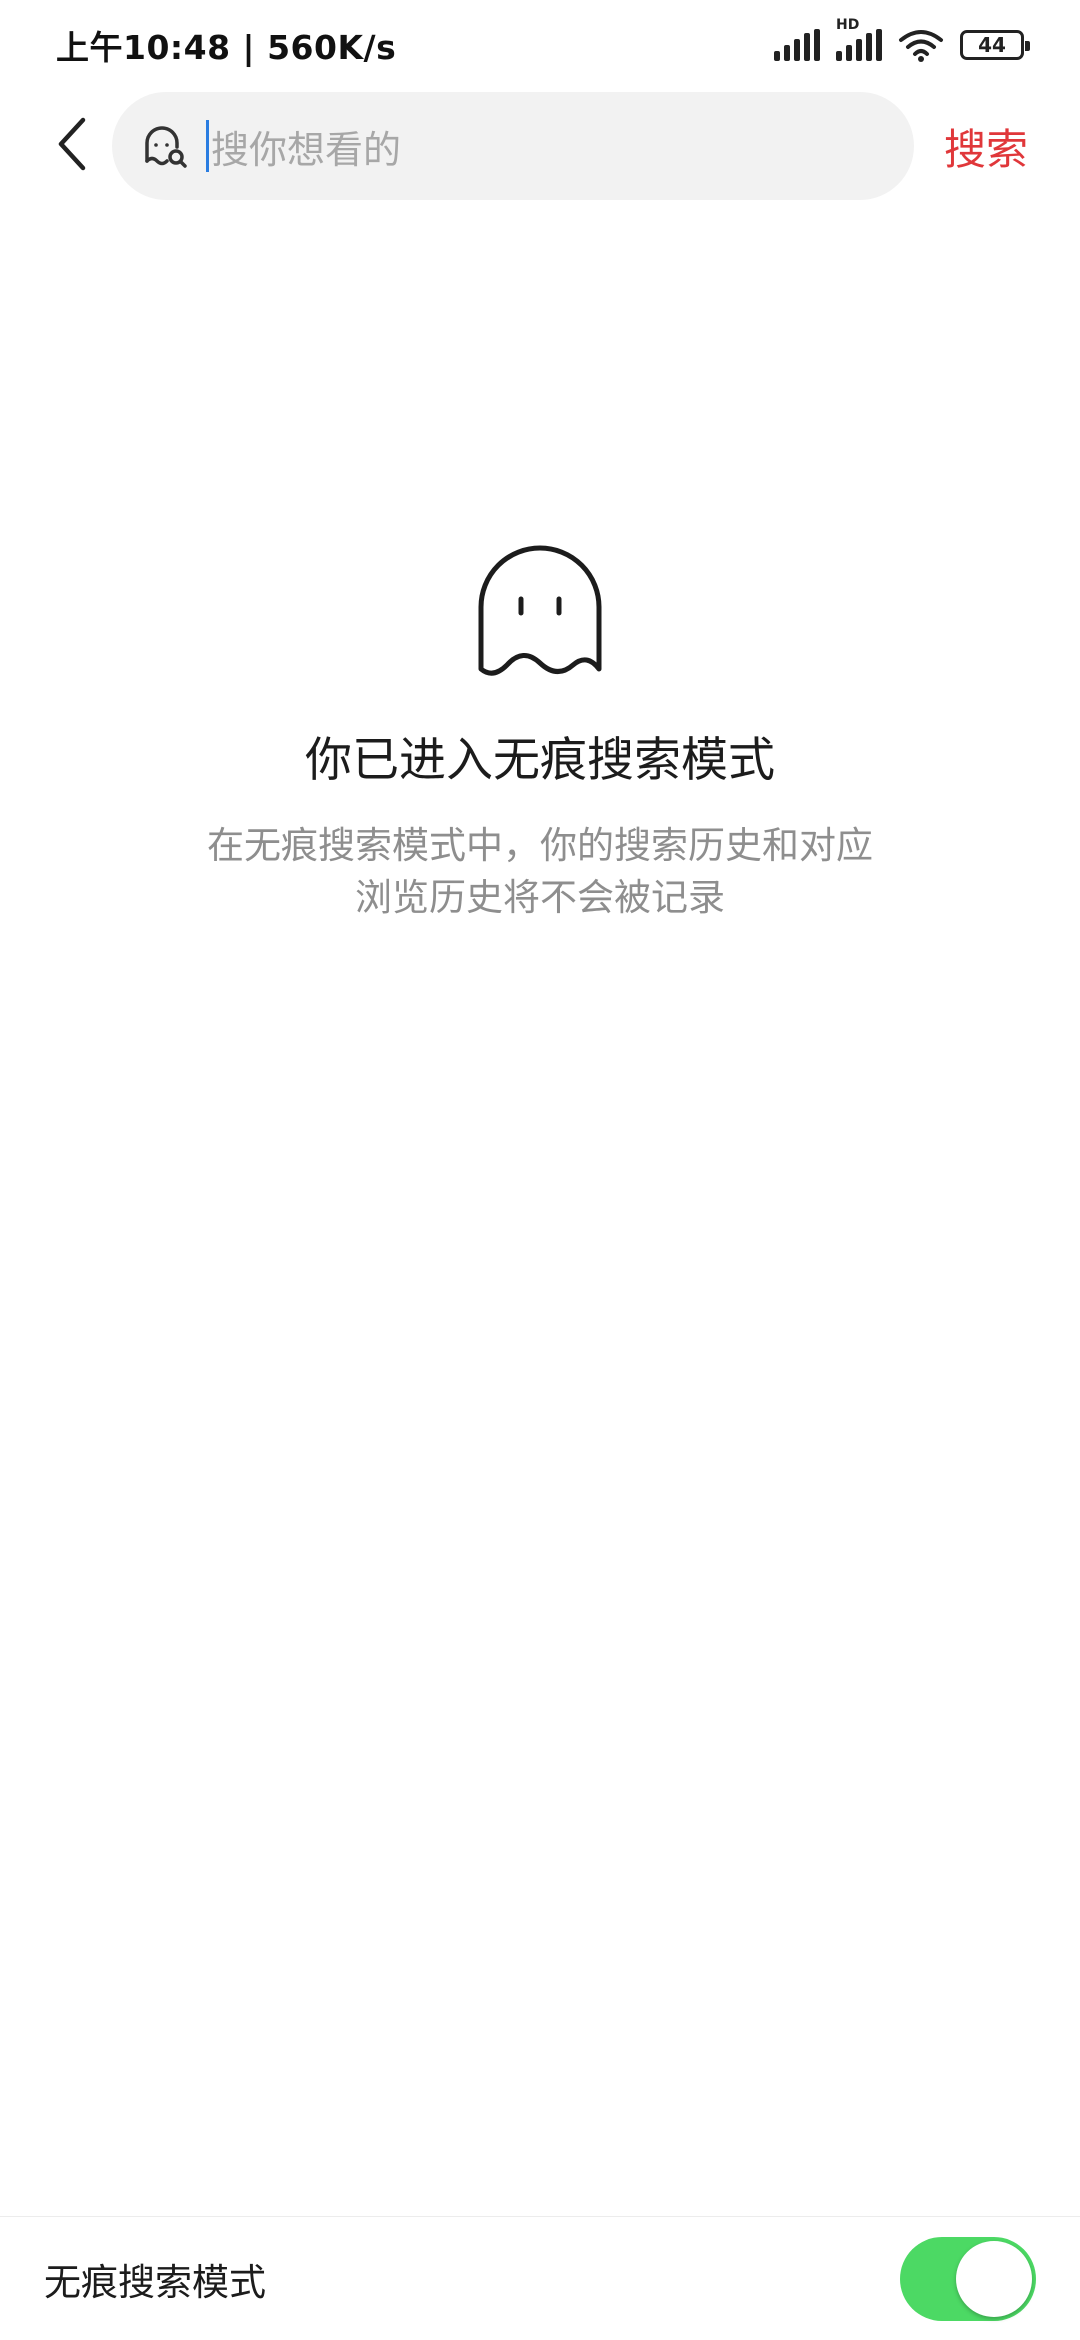 The height and width of the screenshot is (2340, 1080). Describe the element at coordinates (540, 45) in the screenshot. I see `status-bar: 上午10:48 | 560K/s HD 44` at that location.